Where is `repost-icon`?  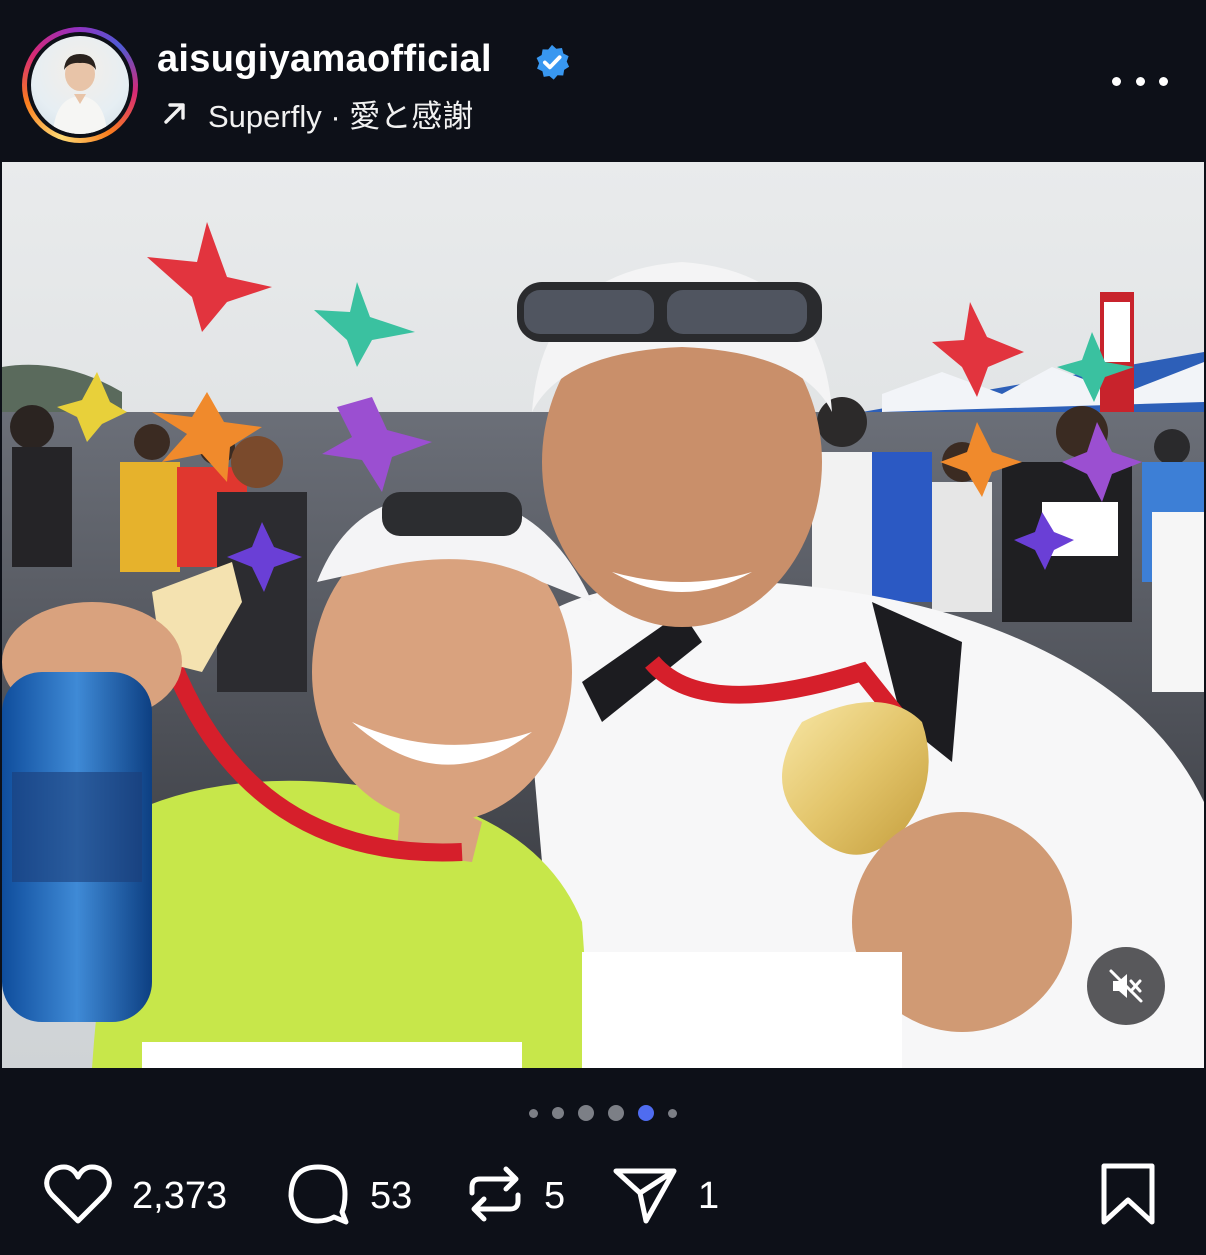 repost-icon is located at coordinates (495, 1196).